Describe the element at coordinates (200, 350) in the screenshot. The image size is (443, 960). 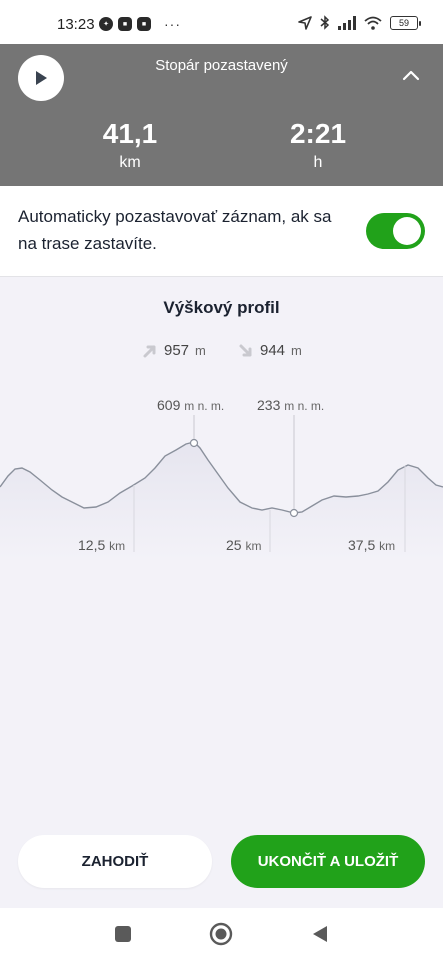
I see `ascent-unit: m` at that location.